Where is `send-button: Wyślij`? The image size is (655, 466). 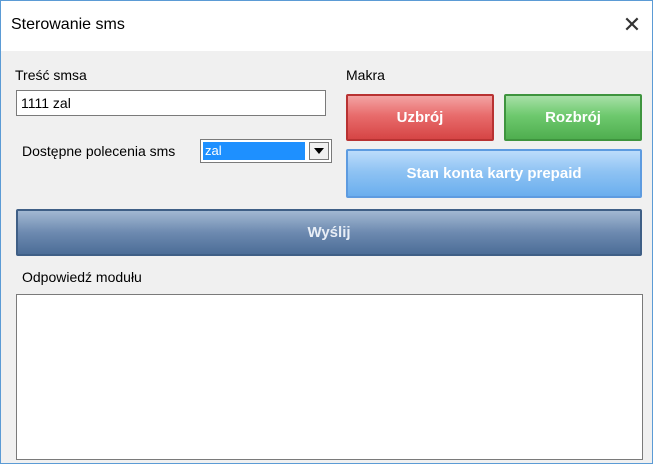
send-button: Wyślij is located at coordinates (329, 232).